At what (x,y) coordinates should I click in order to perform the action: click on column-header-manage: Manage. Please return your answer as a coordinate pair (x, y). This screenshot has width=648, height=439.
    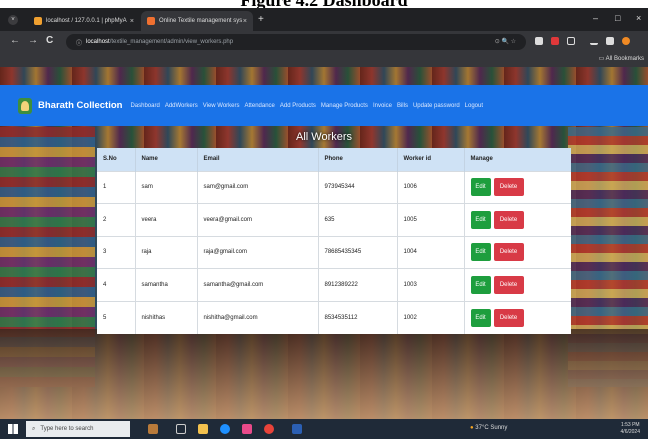
    Looking at the image, I should click on (517, 159).